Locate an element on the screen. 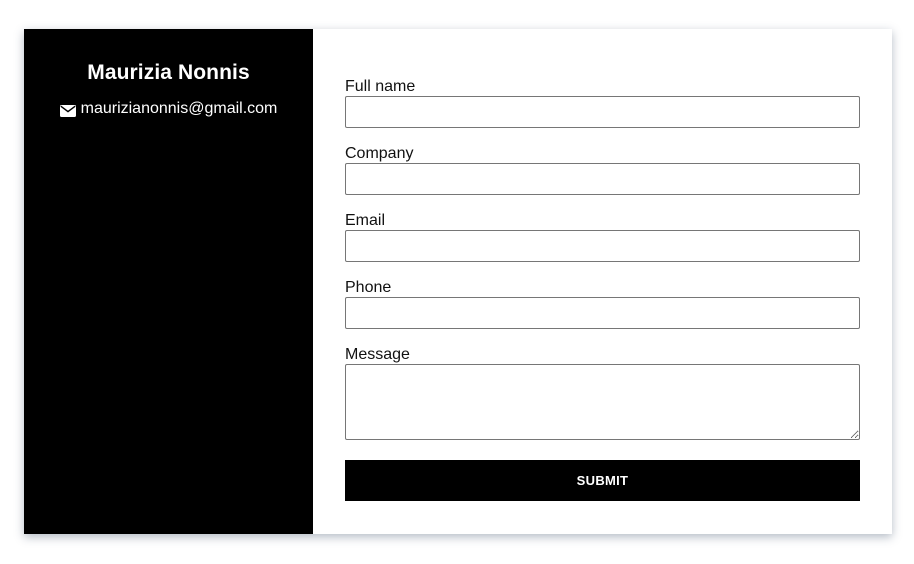 Image resolution: width=914 pixels, height=564 pixels. company-input is located at coordinates (602, 179).